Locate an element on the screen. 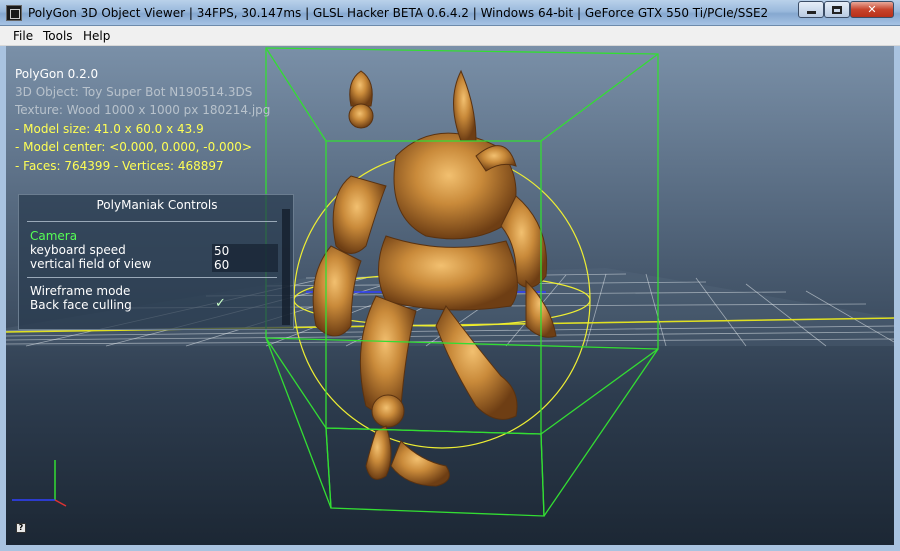 This screenshot has height=551, width=900. model-size-label: - Model size: 41.0 x 60.0 x 43.9 is located at coordinates (109, 129).